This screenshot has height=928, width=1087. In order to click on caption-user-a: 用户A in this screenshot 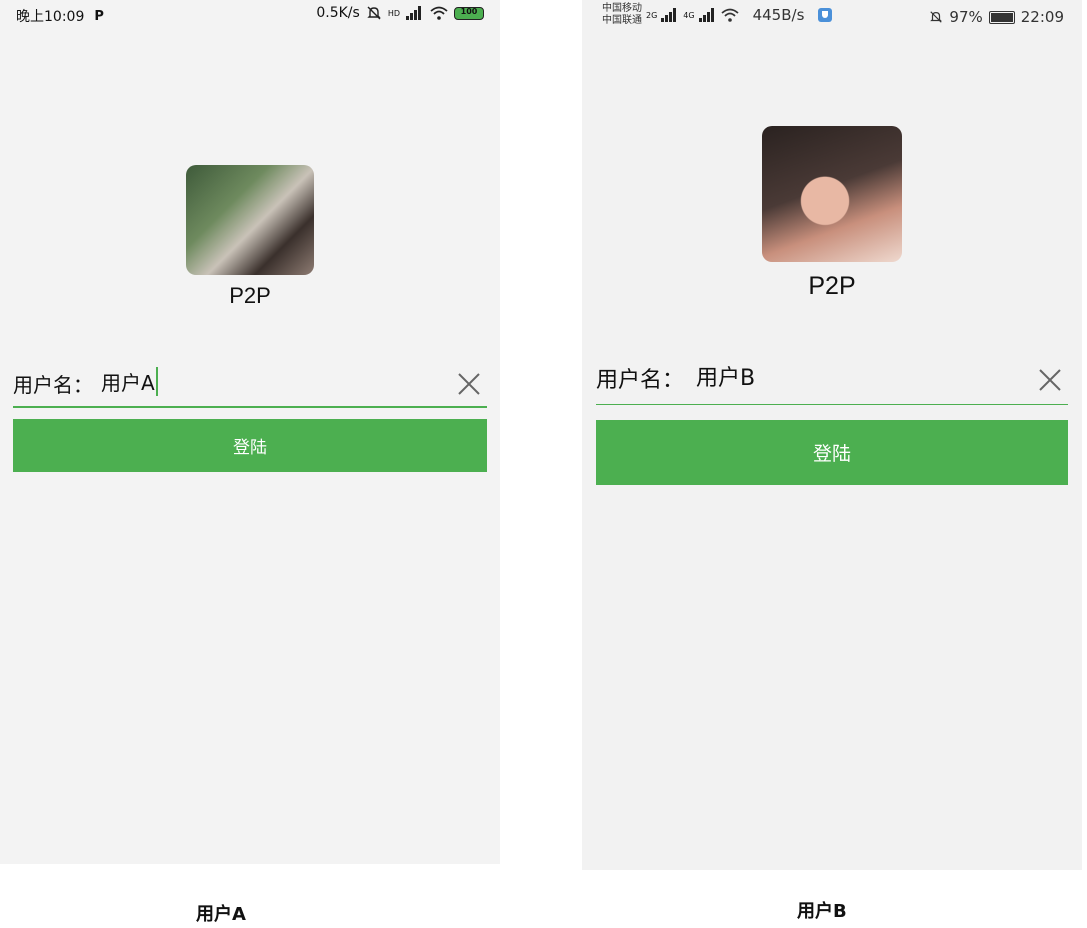, I will do `click(221, 914)`.